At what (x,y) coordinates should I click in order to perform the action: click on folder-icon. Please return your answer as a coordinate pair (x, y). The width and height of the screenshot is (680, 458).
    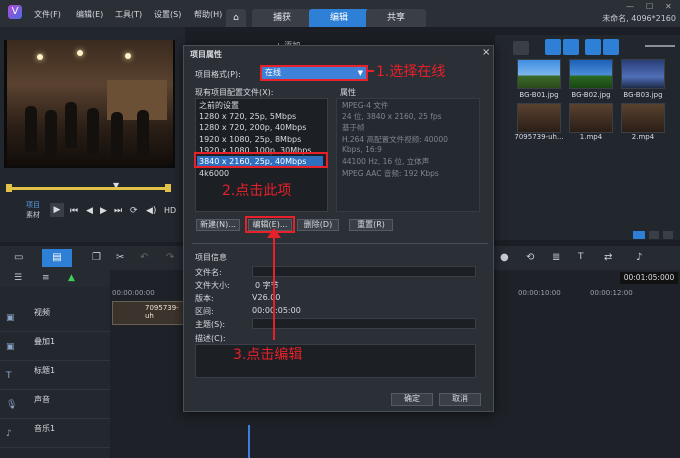
    Looking at the image, I should click on (521, 48).